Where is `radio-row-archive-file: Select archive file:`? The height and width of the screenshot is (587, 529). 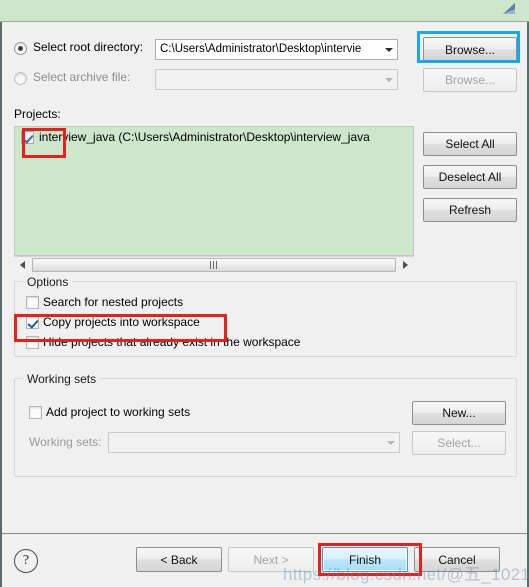 radio-row-archive-file: Select archive file: is located at coordinates (89, 79).